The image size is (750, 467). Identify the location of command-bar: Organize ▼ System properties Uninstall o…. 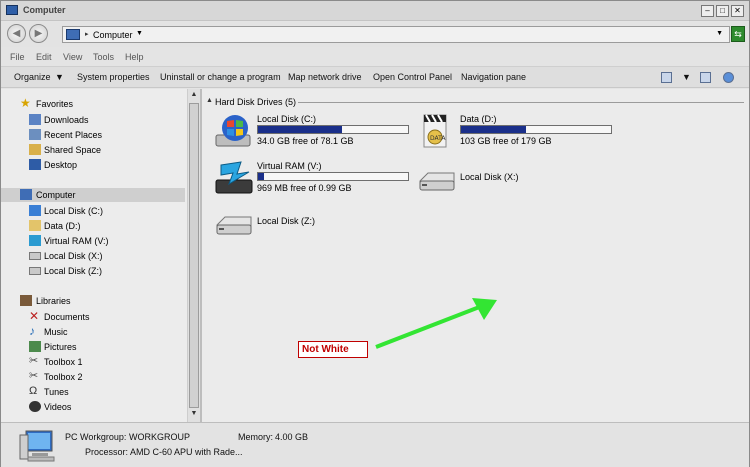
(375, 77).